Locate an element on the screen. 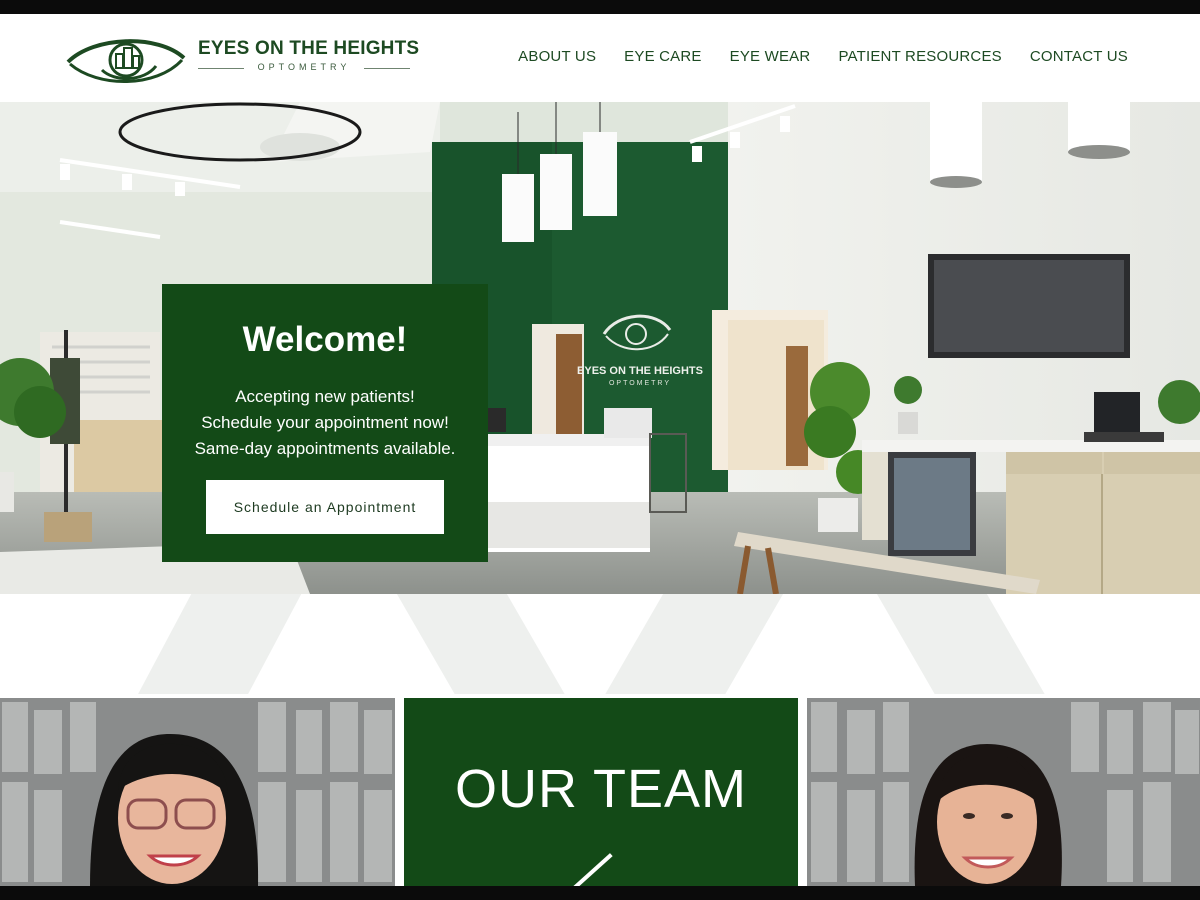 The image size is (1200, 900). nav-about-us: ABOUT US is located at coordinates (557, 56).